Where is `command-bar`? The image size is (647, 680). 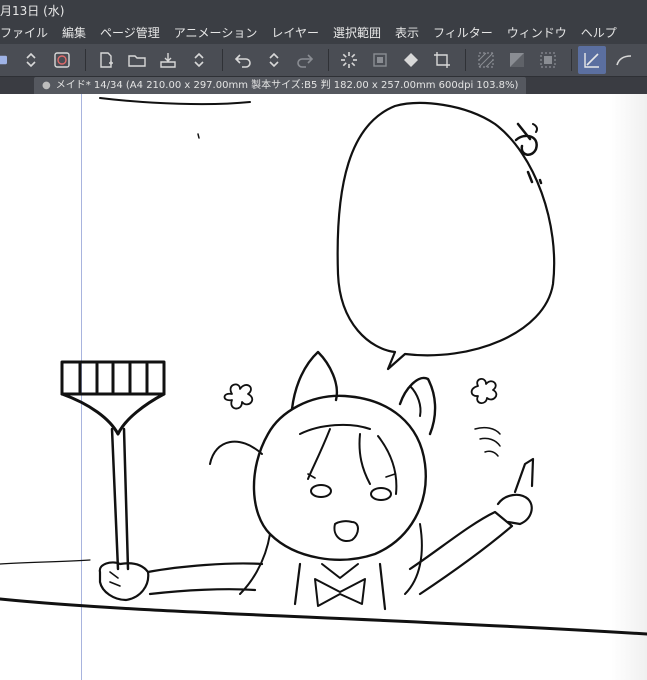
command-bar is located at coordinates (323, 60).